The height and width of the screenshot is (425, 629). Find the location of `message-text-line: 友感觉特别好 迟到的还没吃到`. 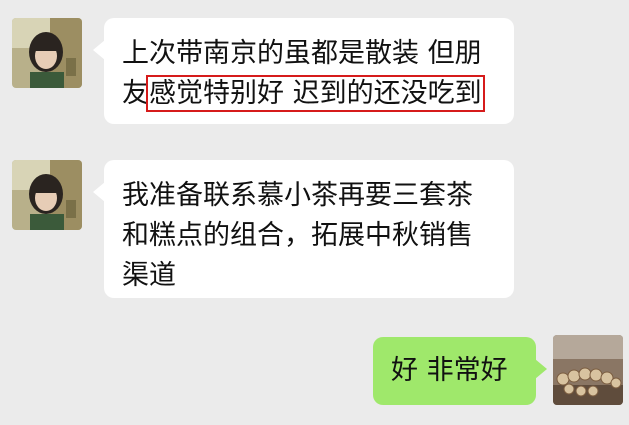

message-text-line: 友感觉特别好 迟到的还没吃到 is located at coordinates (318, 94).